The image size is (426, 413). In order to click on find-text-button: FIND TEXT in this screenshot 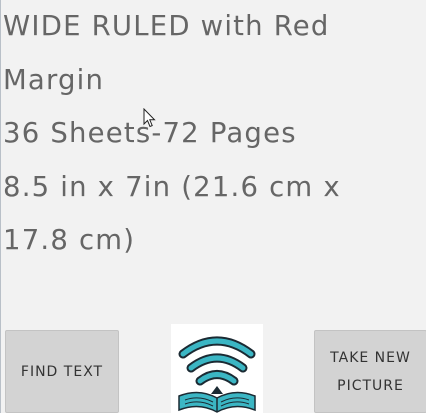, I will do `click(62, 371)`.